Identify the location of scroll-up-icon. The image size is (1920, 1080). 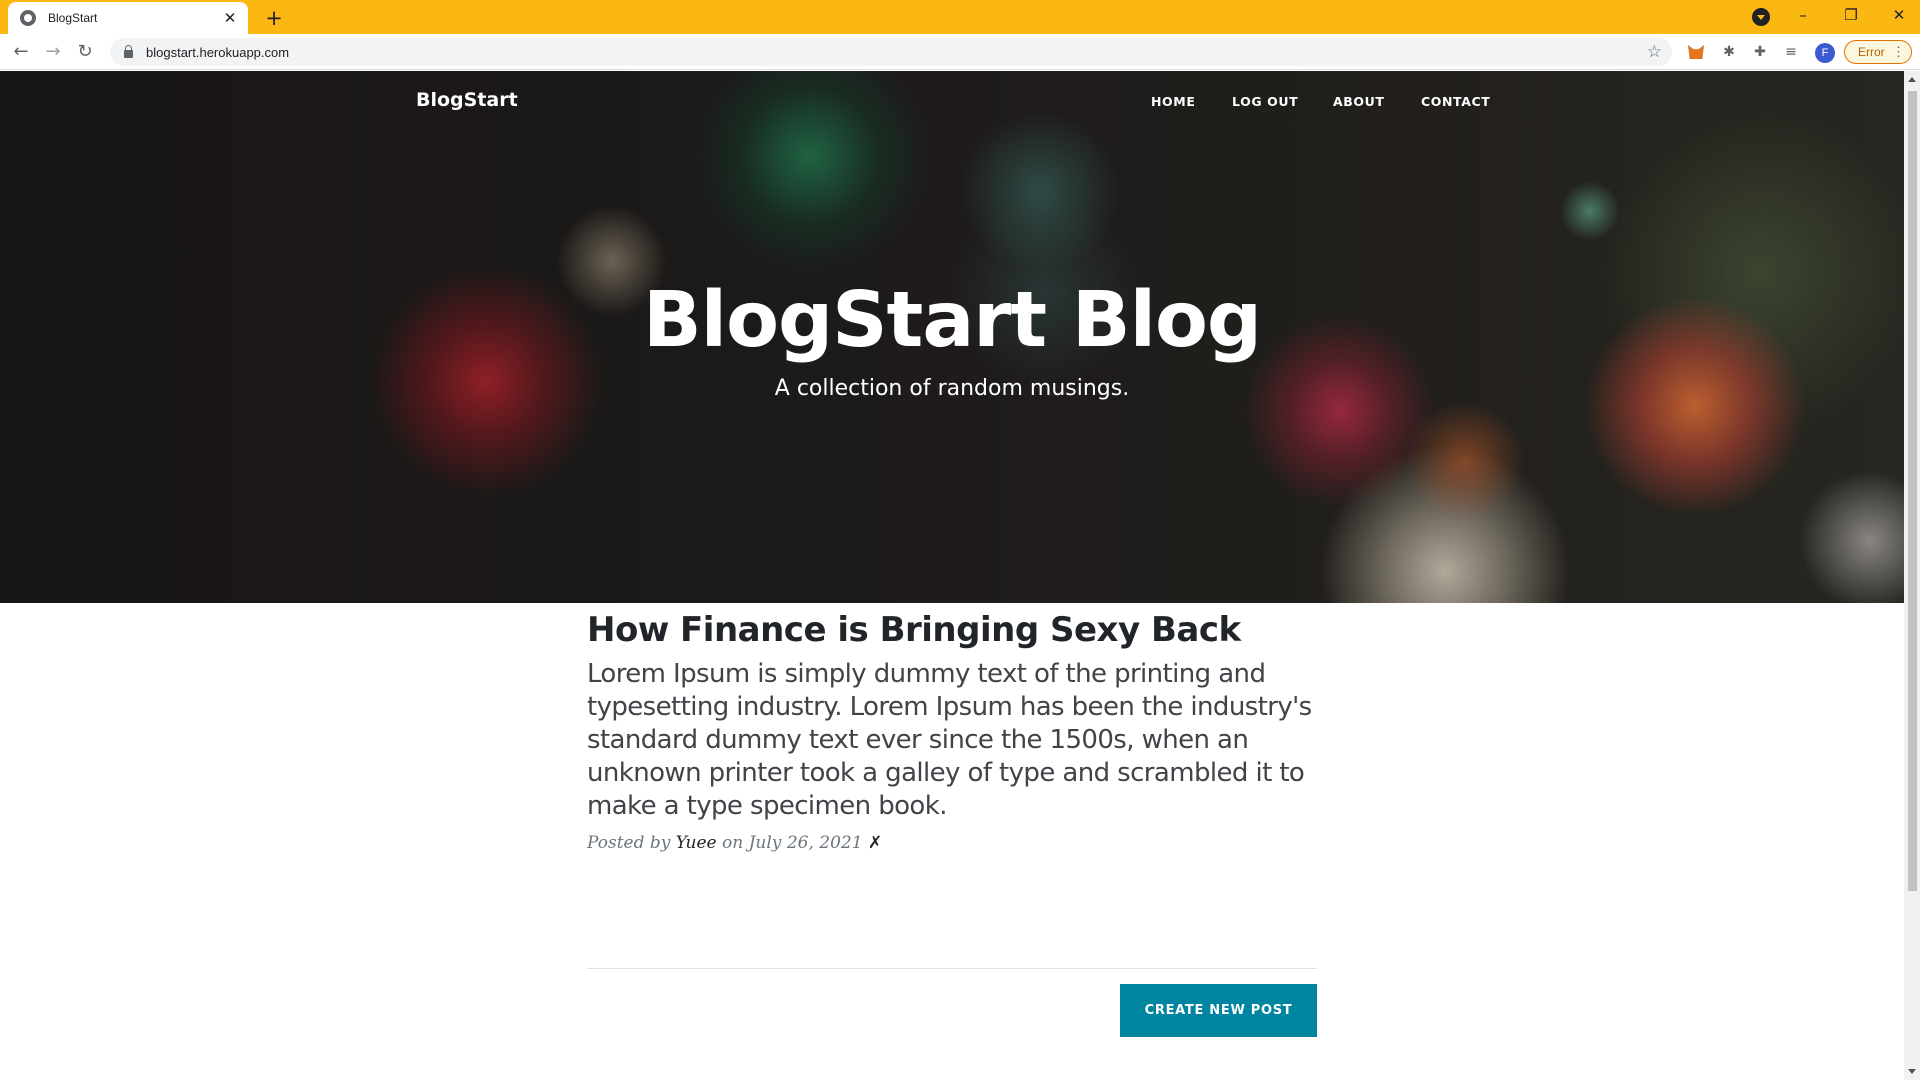
(1912, 79).